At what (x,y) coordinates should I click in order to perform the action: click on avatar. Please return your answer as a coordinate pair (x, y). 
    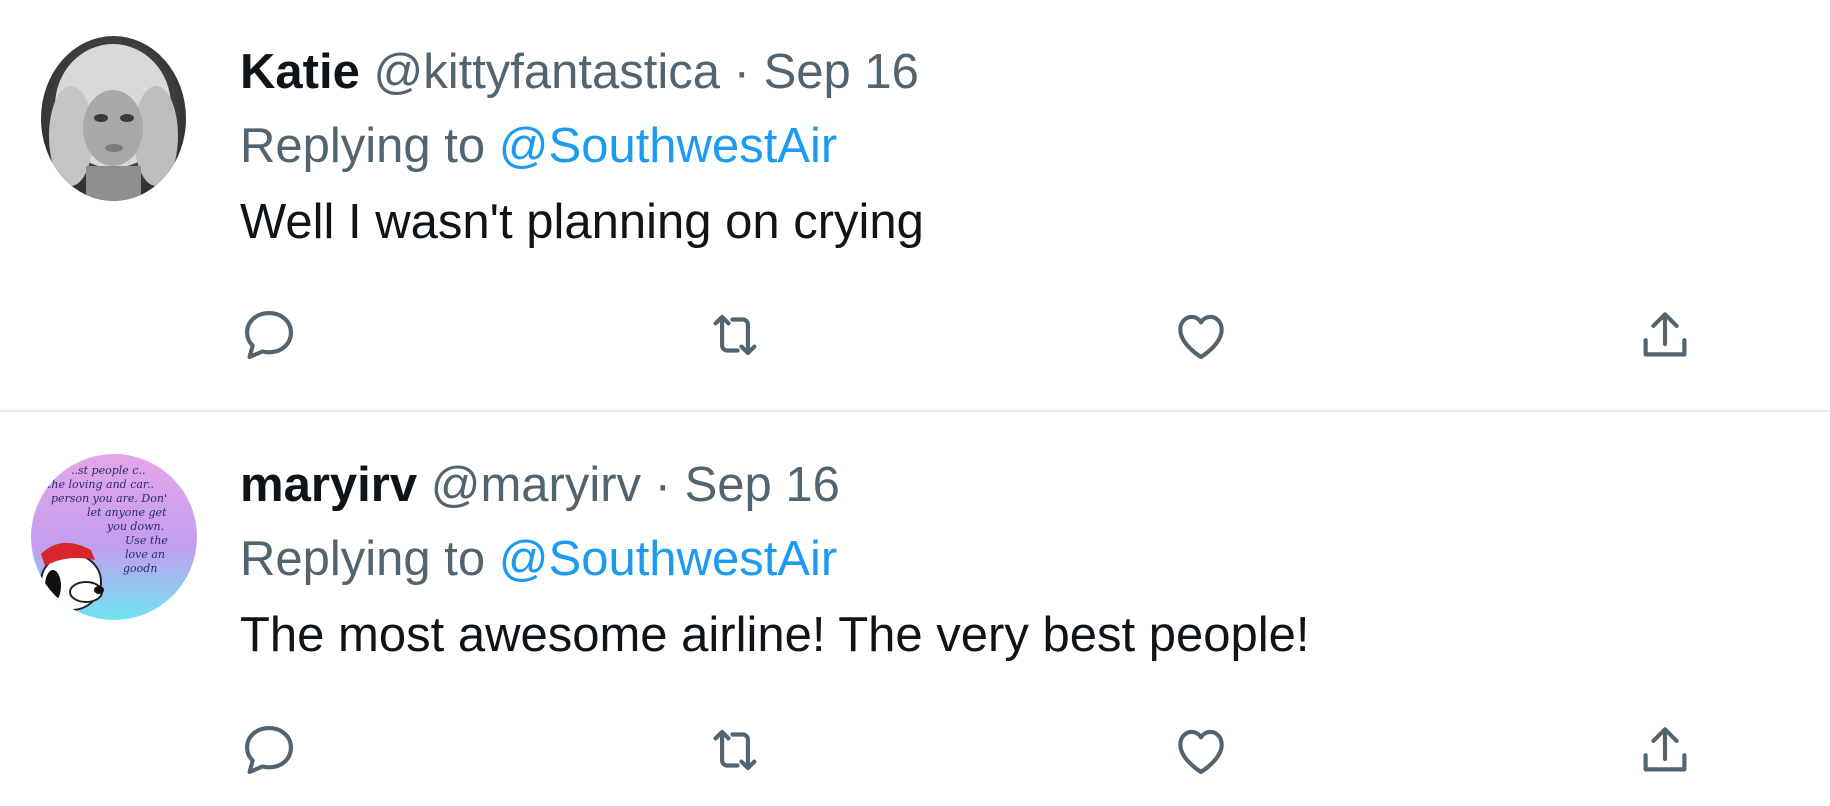
    Looking at the image, I should click on (113, 118).